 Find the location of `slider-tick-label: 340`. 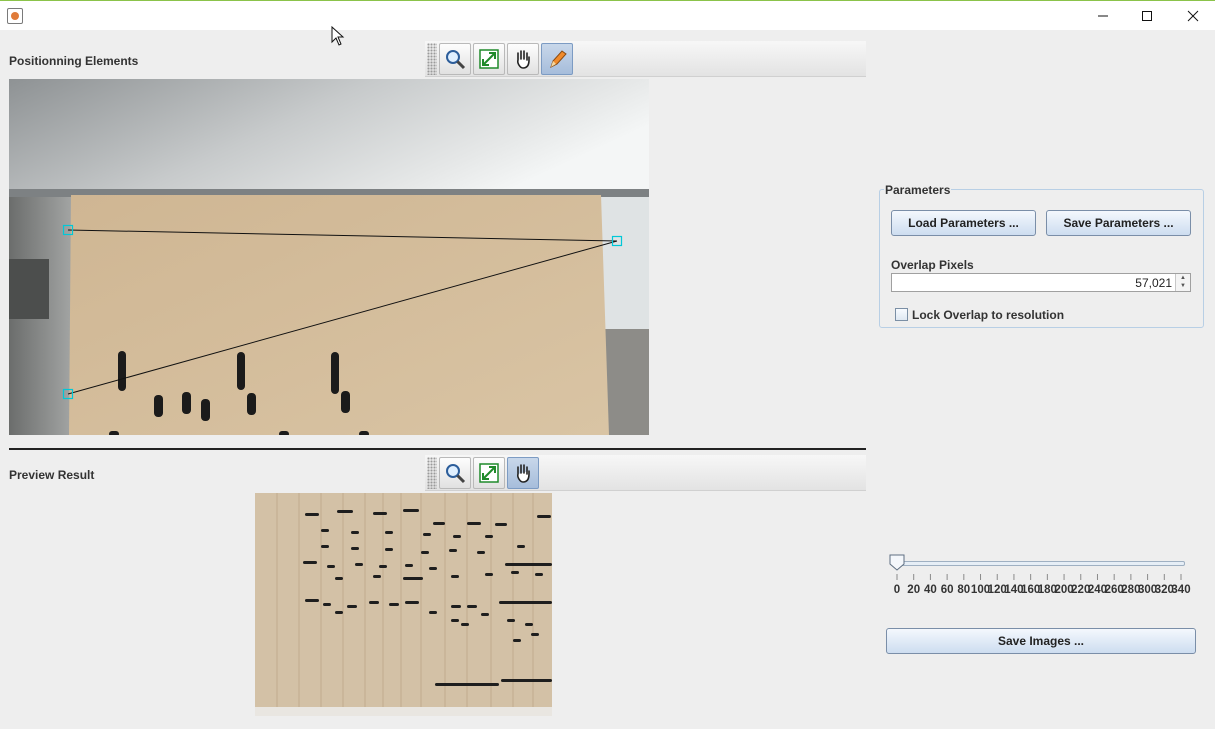

slider-tick-label: 340 is located at coordinates (1181, 590).